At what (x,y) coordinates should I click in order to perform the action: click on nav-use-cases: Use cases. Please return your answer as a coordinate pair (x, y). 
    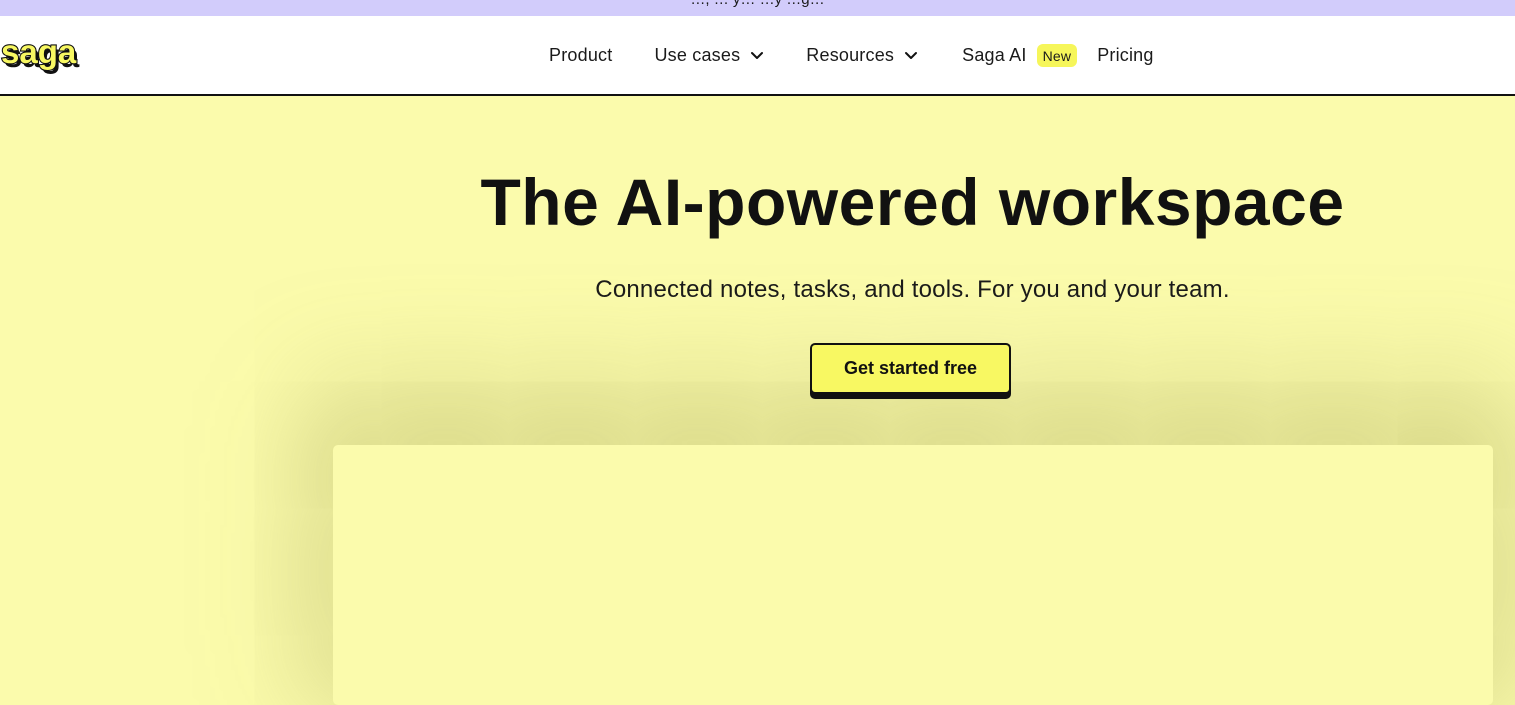
    Looking at the image, I should click on (709, 55).